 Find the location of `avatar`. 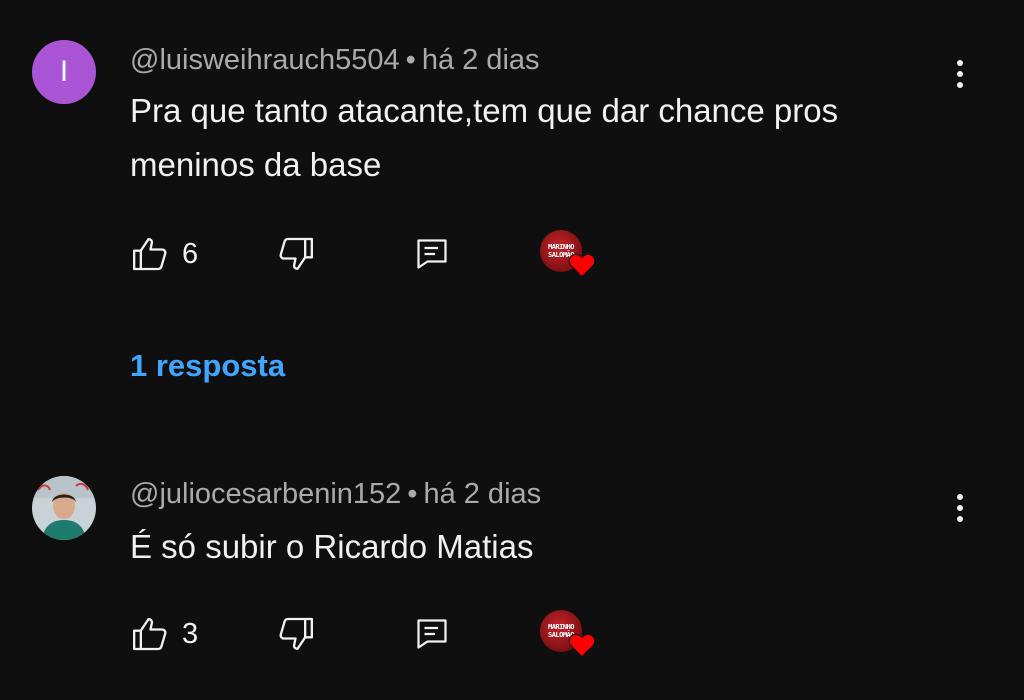

avatar is located at coordinates (64, 508).